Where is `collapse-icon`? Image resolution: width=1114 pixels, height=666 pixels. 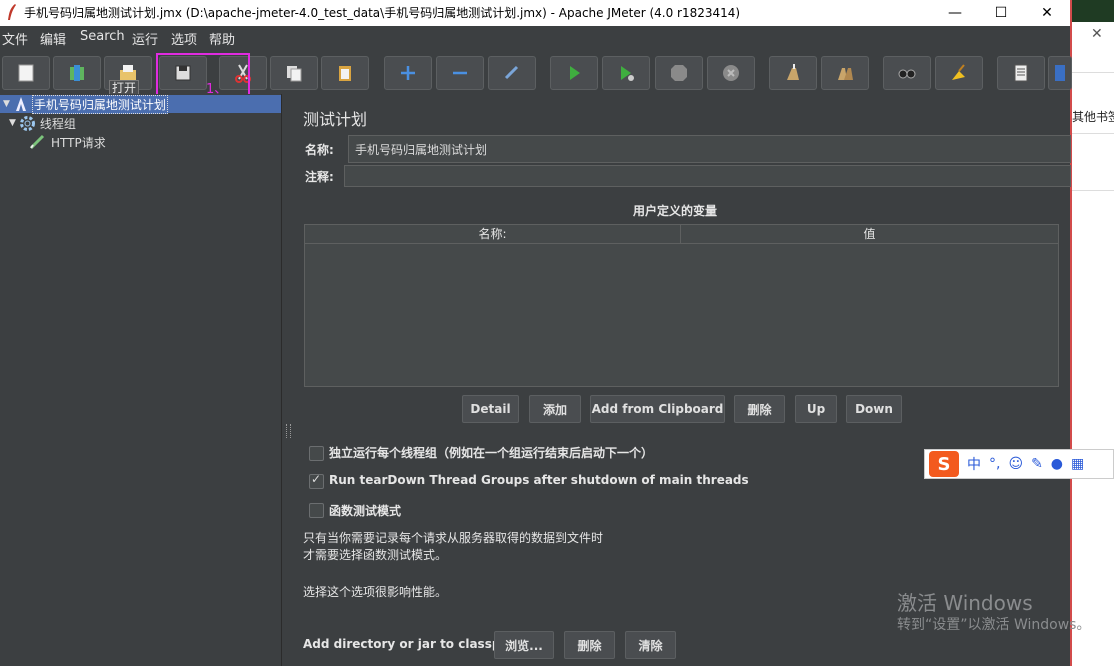 collapse-icon is located at coordinates (460, 73).